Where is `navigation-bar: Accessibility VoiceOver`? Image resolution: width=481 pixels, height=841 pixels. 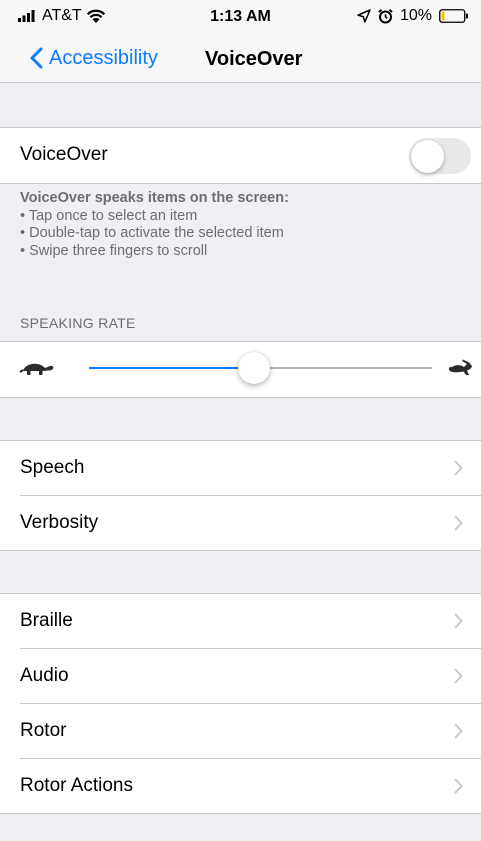
navigation-bar: Accessibility VoiceOver is located at coordinates (240, 59).